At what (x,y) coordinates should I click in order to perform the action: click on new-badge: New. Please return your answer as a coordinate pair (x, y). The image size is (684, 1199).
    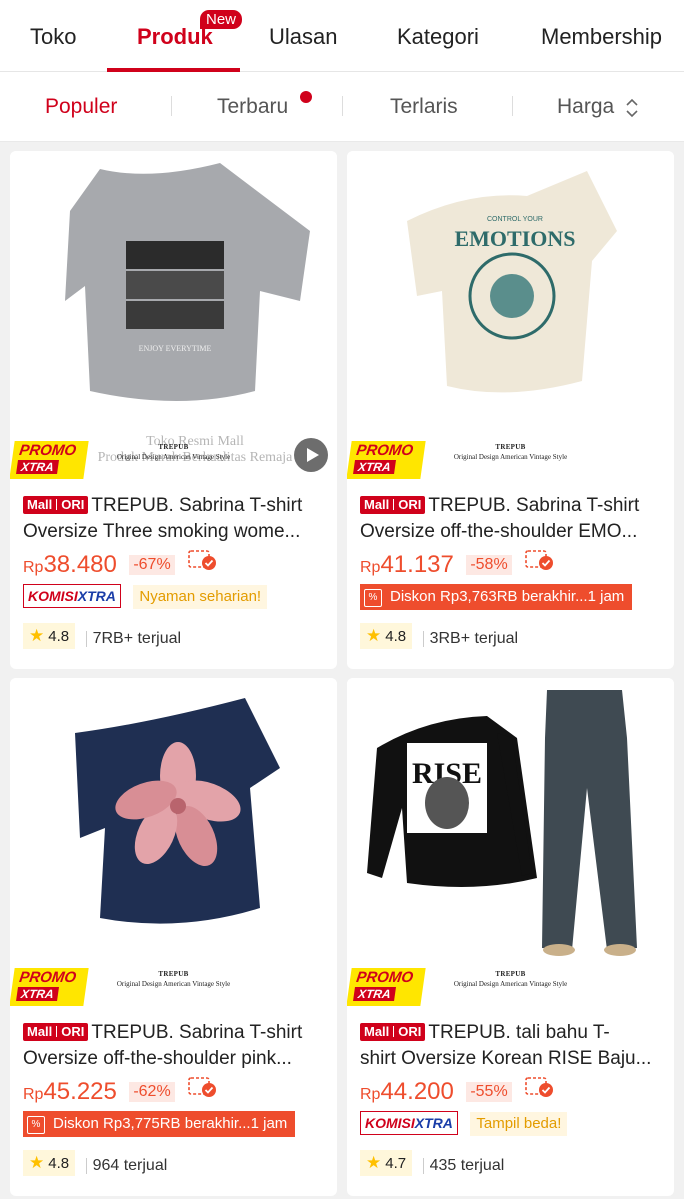
    Looking at the image, I should click on (221, 19).